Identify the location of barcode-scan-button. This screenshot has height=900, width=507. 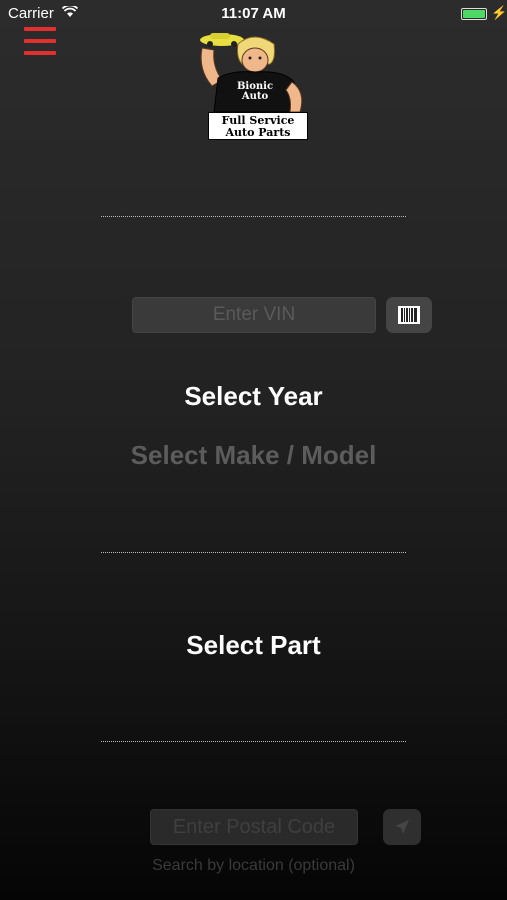
(409, 315).